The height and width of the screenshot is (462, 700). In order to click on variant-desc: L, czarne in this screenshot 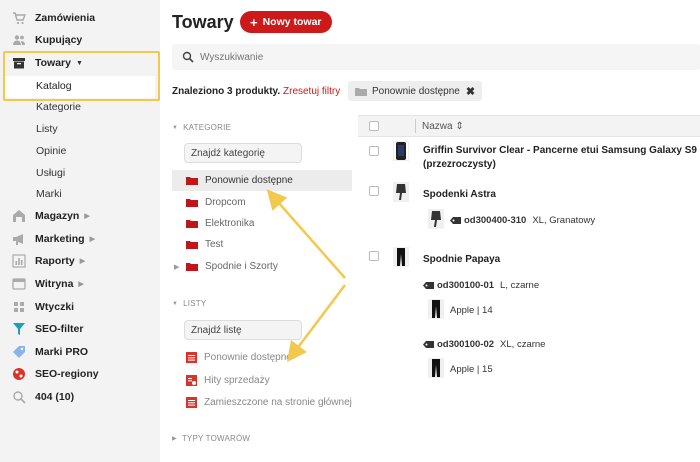, I will do `click(520, 285)`.